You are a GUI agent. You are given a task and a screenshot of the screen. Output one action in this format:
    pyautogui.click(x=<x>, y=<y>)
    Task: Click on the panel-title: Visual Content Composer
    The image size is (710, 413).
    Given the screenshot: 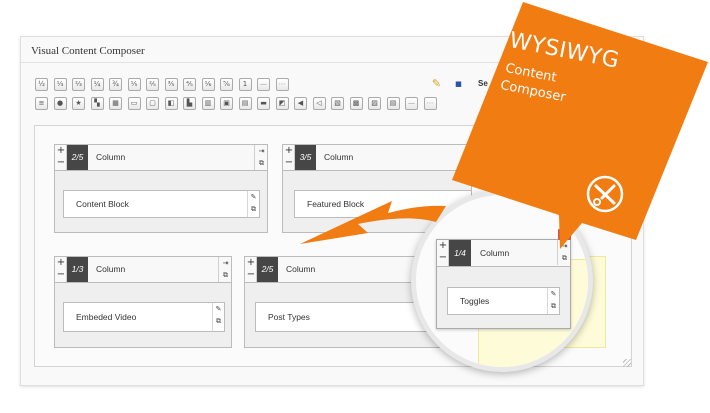 What is the action you would take?
    pyautogui.click(x=332, y=50)
    